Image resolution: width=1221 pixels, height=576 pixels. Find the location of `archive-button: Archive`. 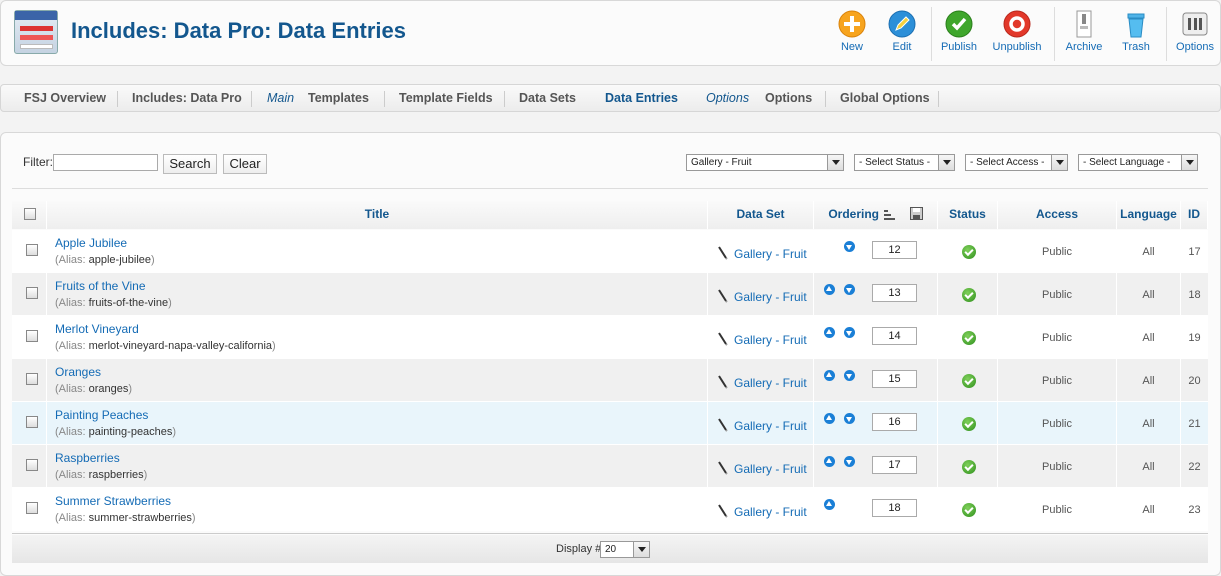

archive-button: Archive is located at coordinates (1084, 31).